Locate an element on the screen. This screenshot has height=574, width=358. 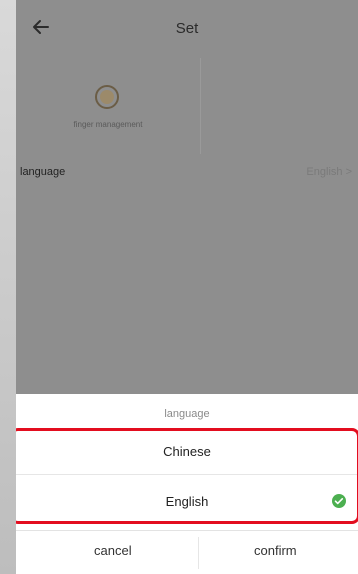
option-chinese: Chinese is located at coordinates (187, 452).